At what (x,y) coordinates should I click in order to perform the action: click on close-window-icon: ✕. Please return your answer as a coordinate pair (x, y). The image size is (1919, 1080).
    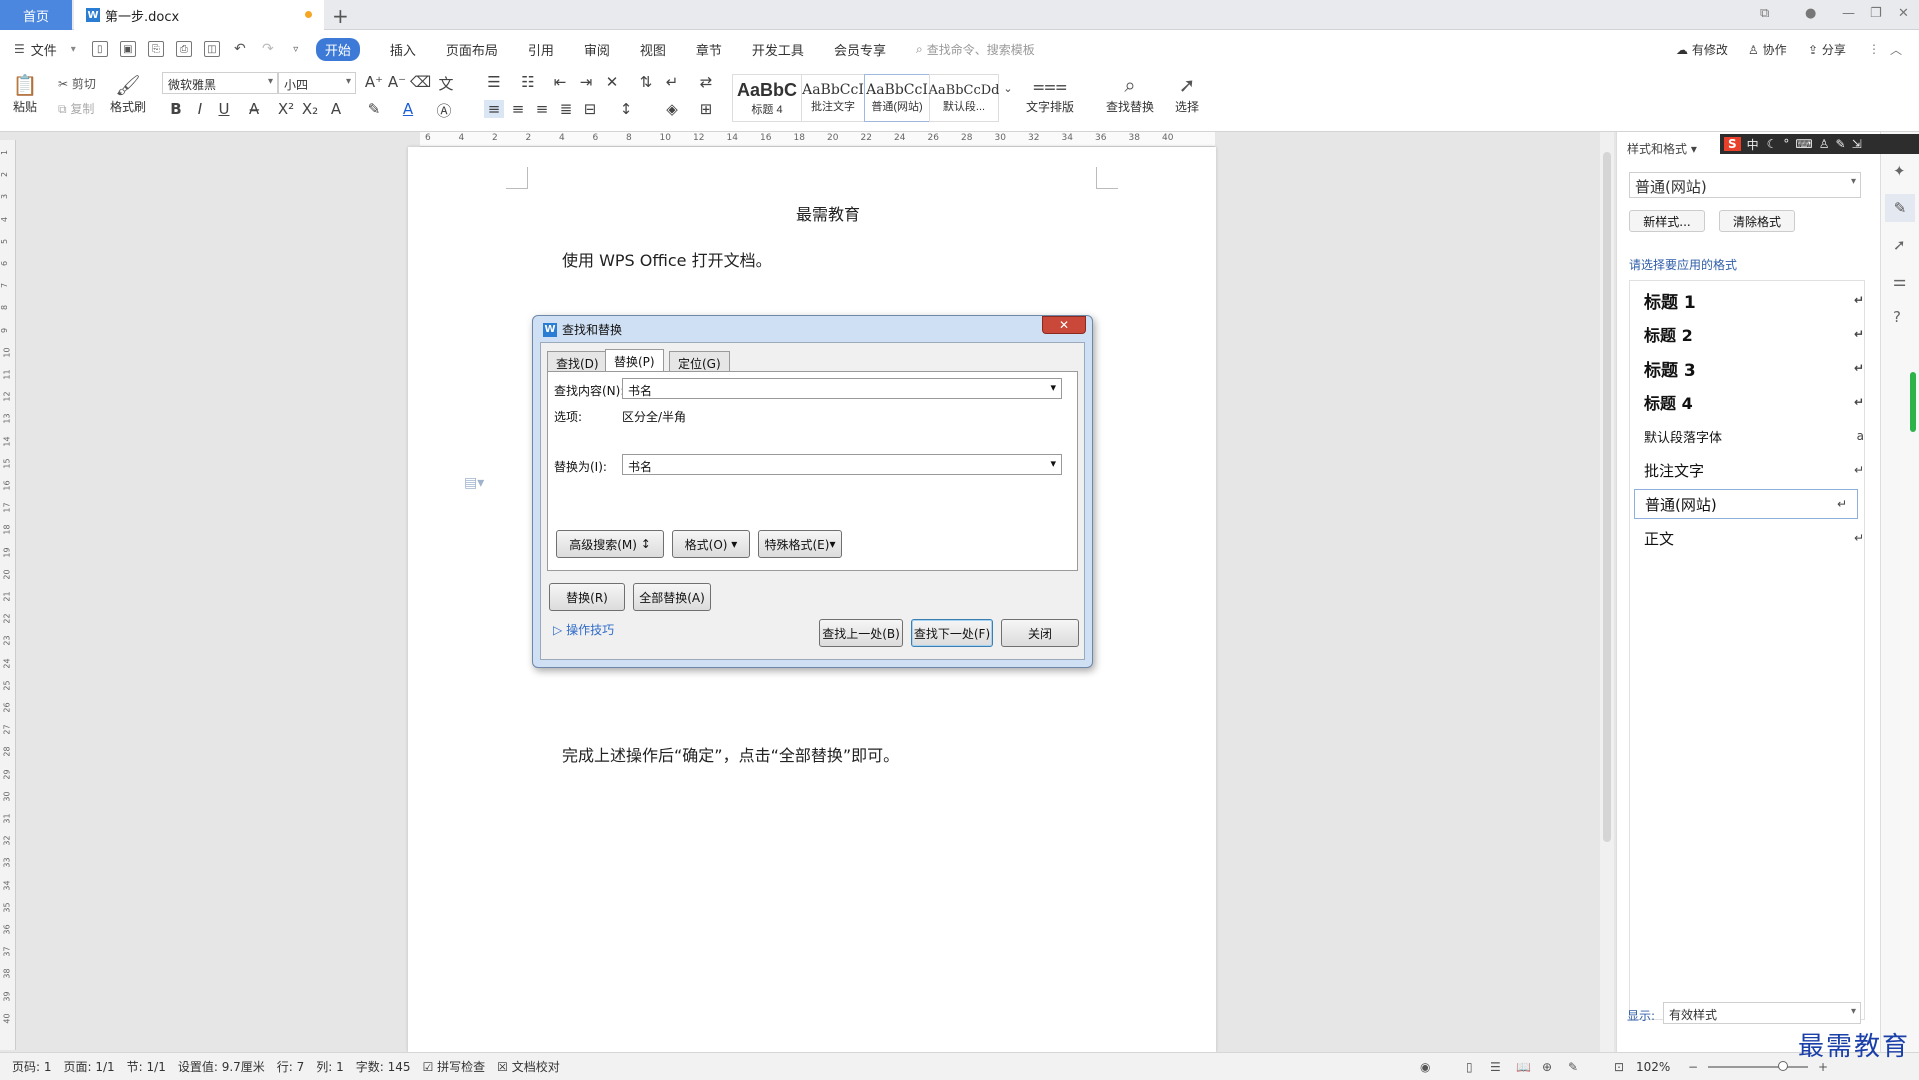
    Looking at the image, I should click on (1903, 13).